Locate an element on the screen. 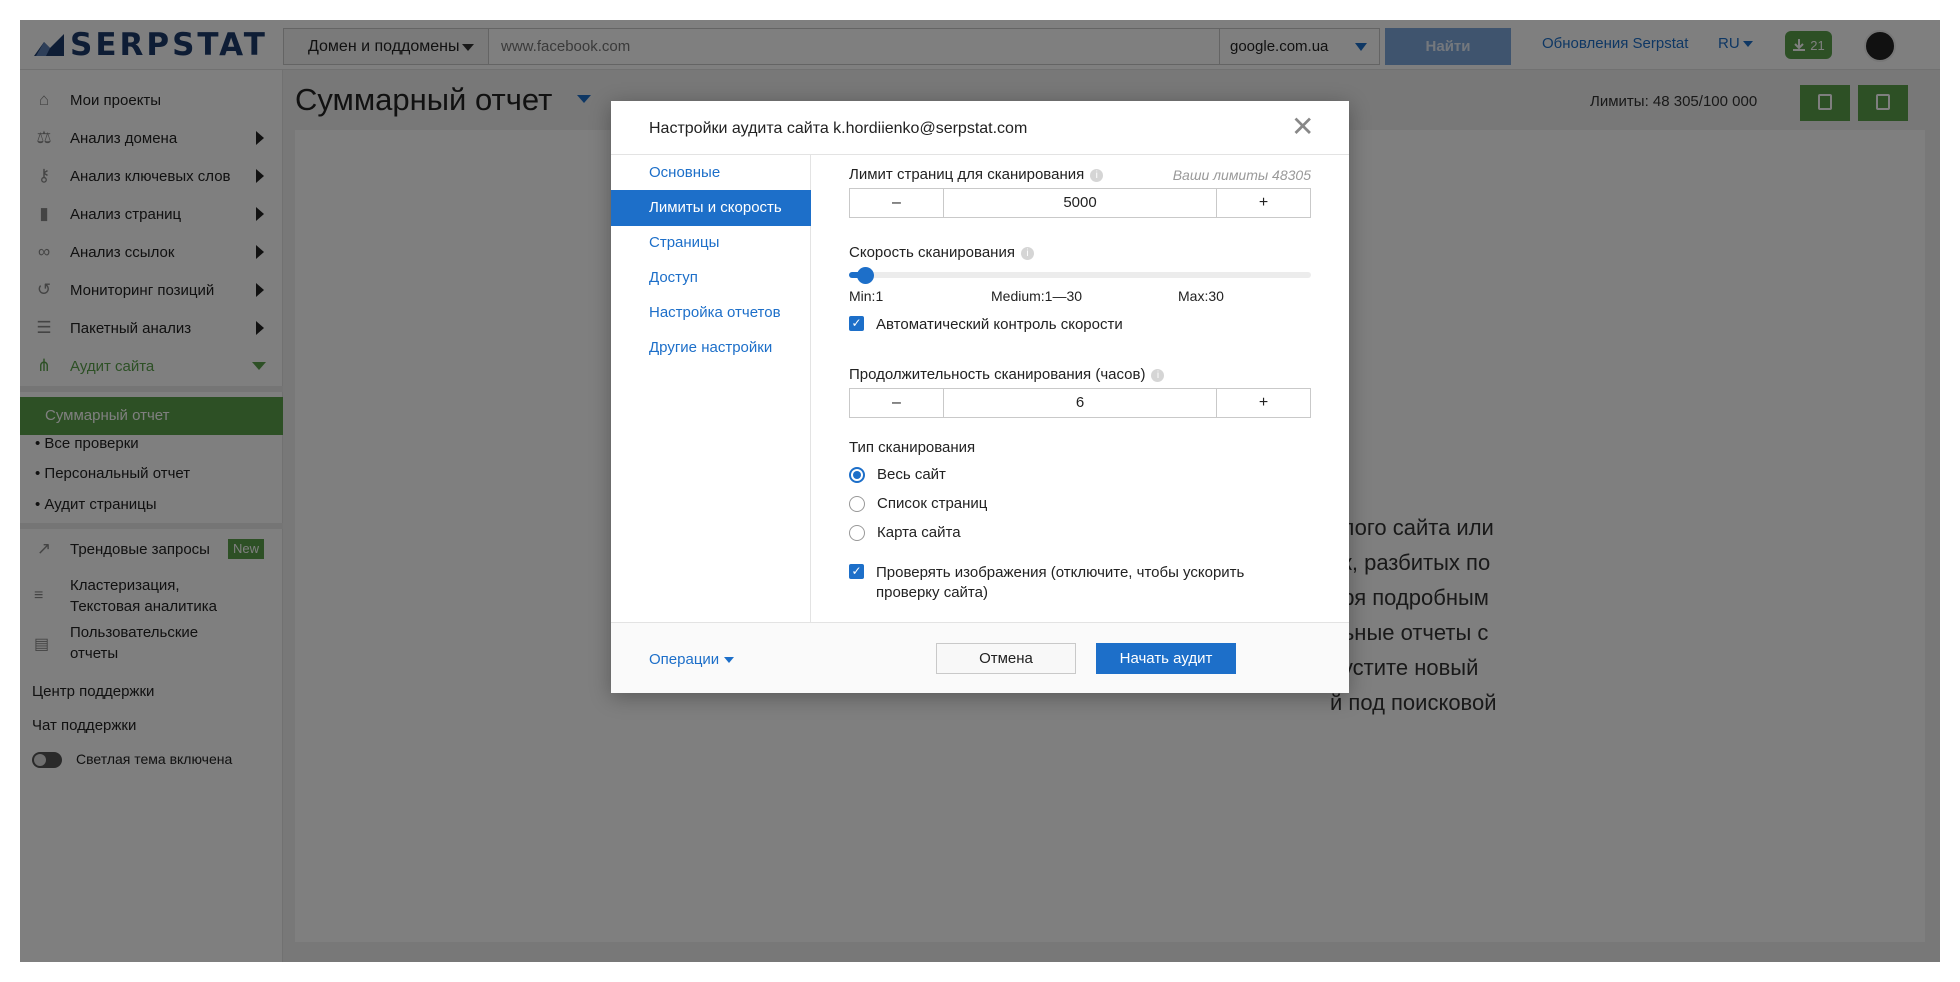 The width and height of the screenshot is (1960, 982). speed-medium-label: Medium:1—30 is located at coordinates (1037, 296).